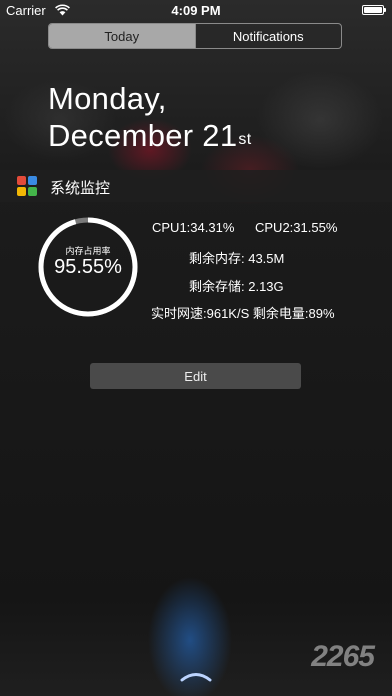 The height and width of the screenshot is (696, 392). What do you see at coordinates (268, 36) in the screenshot?
I see `tab-notifications: Notifications` at bounding box center [268, 36].